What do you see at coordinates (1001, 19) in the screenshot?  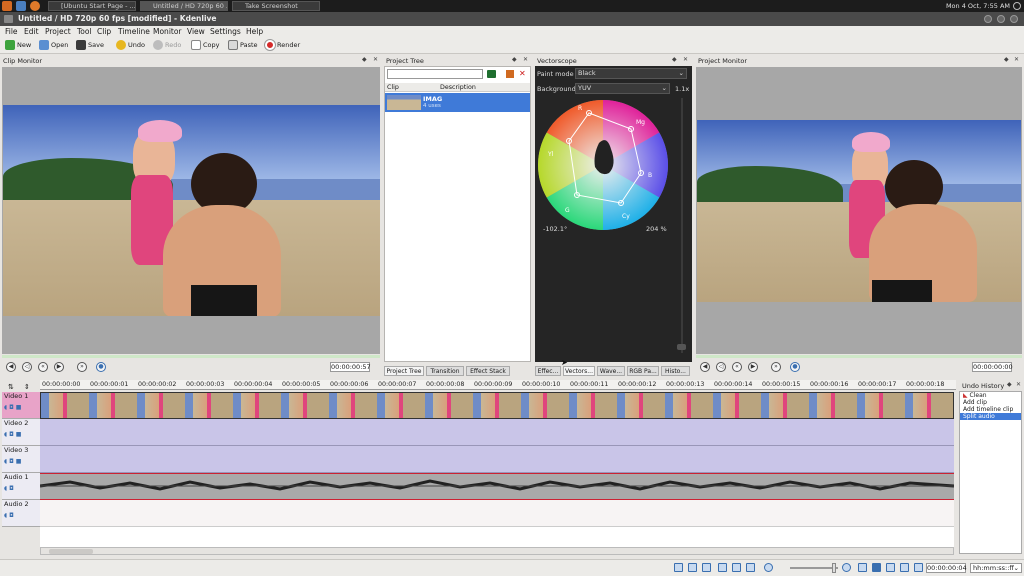 I see `maximize-icon` at bounding box center [1001, 19].